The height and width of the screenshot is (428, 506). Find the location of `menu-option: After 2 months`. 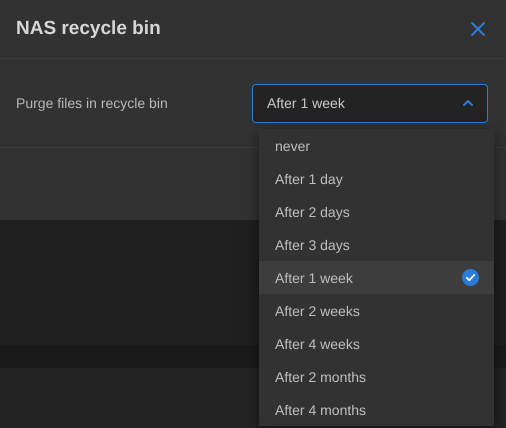

menu-option: After 2 months is located at coordinates (376, 376).